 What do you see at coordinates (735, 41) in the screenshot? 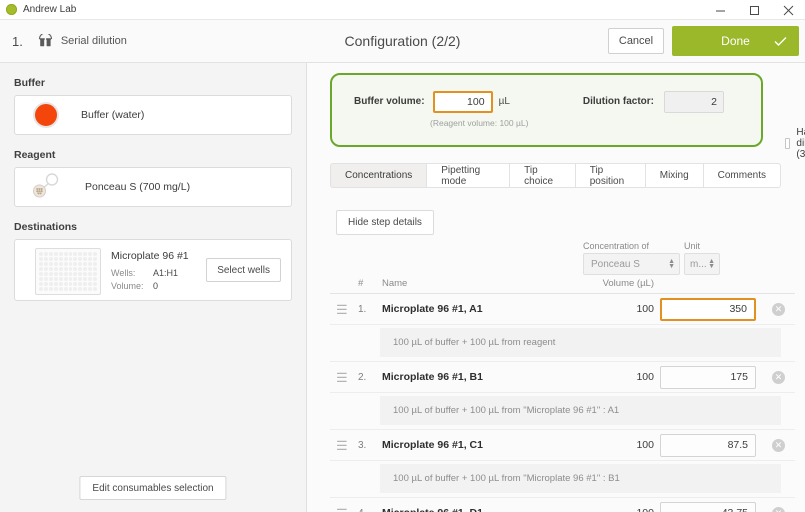
I see `done-button: Done` at bounding box center [735, 41].